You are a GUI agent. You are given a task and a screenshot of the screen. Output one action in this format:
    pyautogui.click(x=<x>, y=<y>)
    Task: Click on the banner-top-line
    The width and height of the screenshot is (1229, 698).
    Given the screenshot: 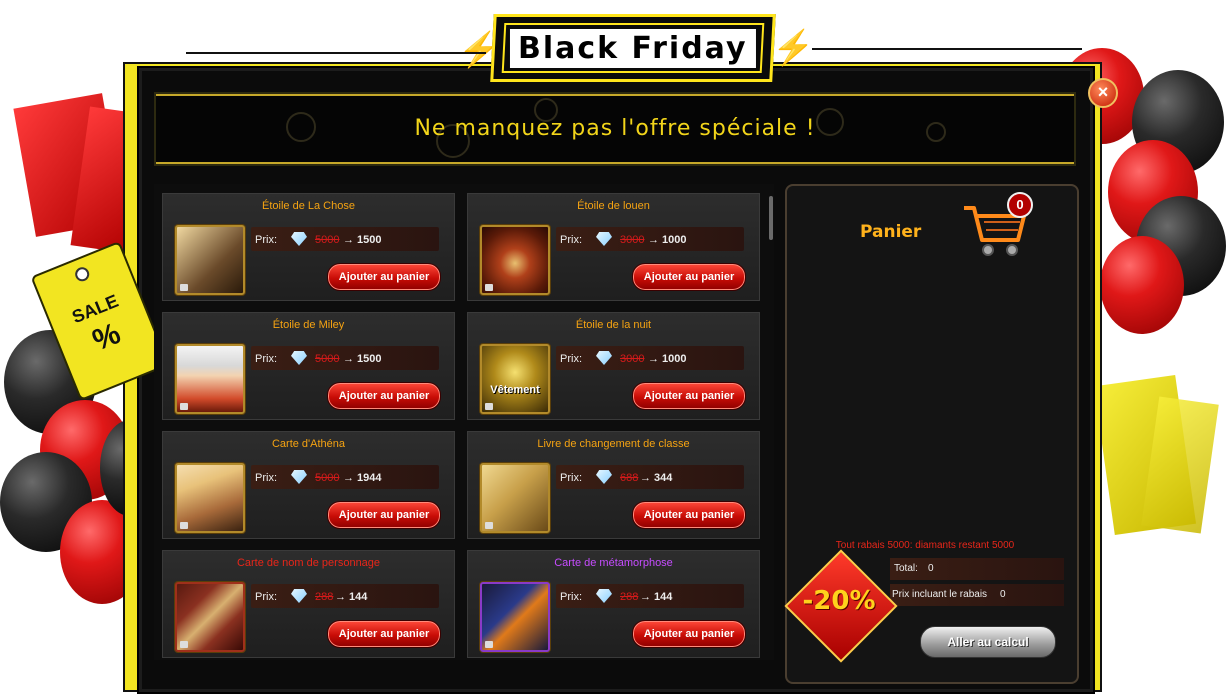 What is the action you would take?
    pyautogui.click(x=615, y=95)
    